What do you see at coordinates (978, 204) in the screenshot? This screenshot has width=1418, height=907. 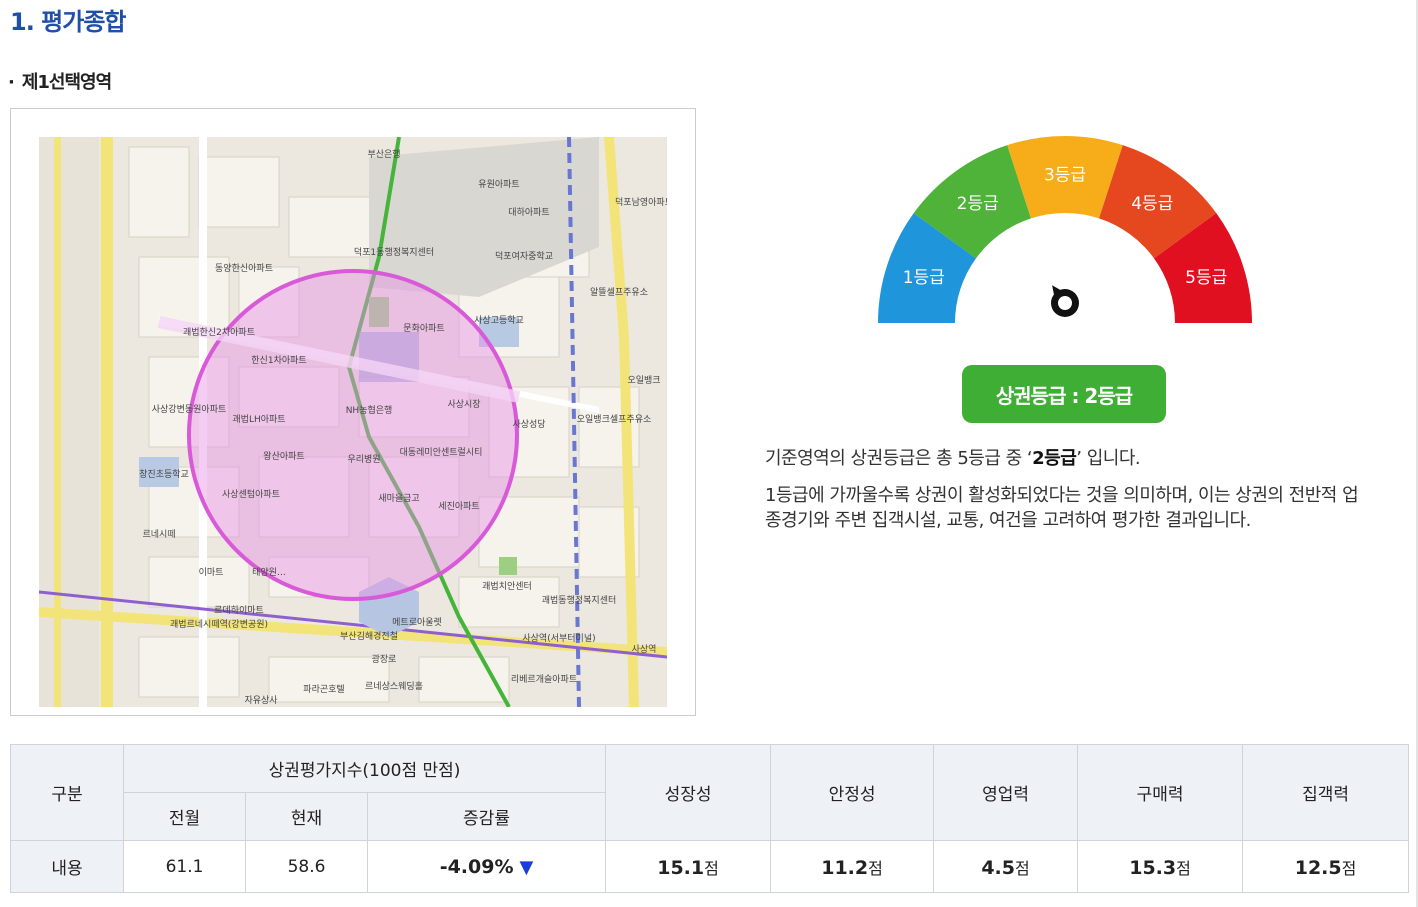 I see `gauge-label-2: 2등급` at bounding box center [978, 204].